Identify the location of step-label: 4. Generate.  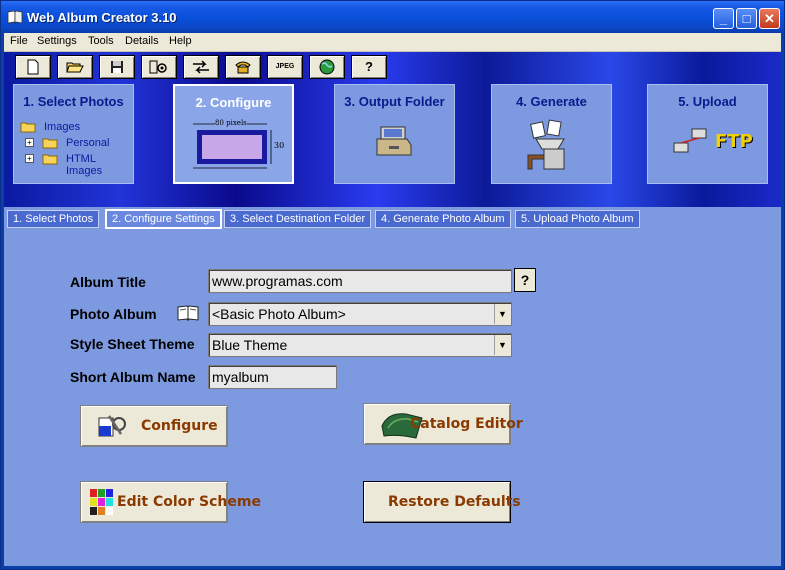
(551, 101).